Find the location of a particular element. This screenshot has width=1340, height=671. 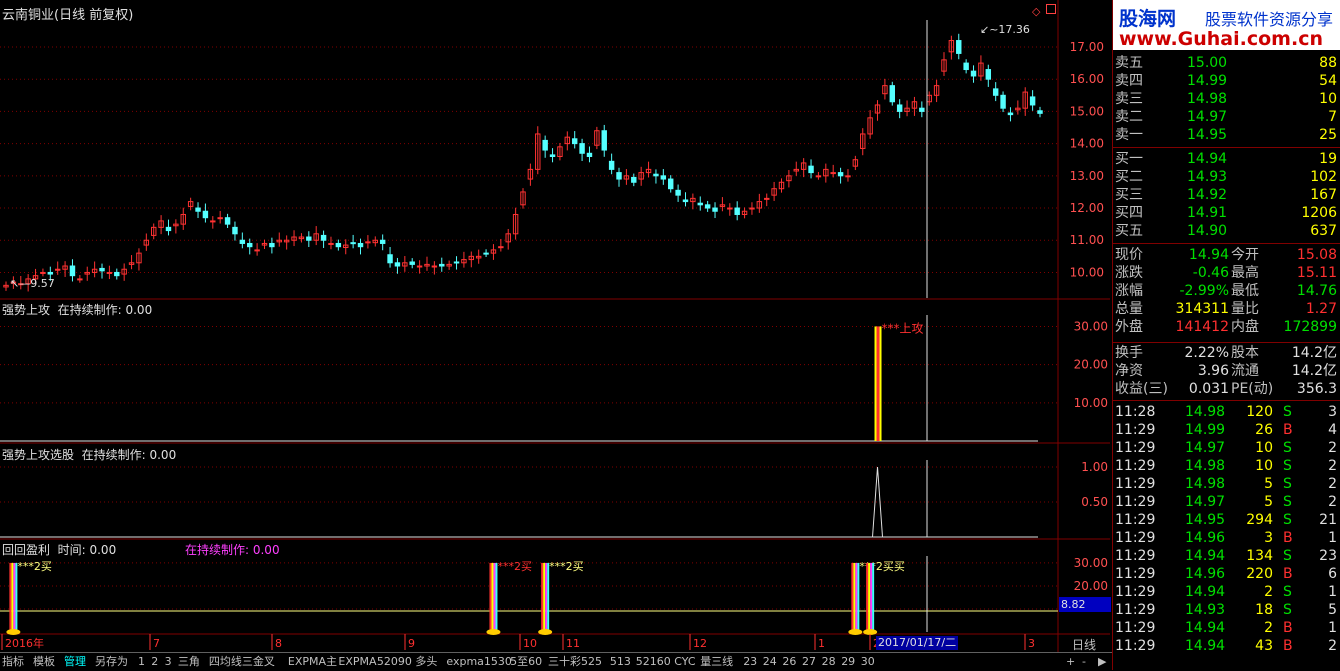

toolbar-item: 27 is located at coordinates (809, 662).